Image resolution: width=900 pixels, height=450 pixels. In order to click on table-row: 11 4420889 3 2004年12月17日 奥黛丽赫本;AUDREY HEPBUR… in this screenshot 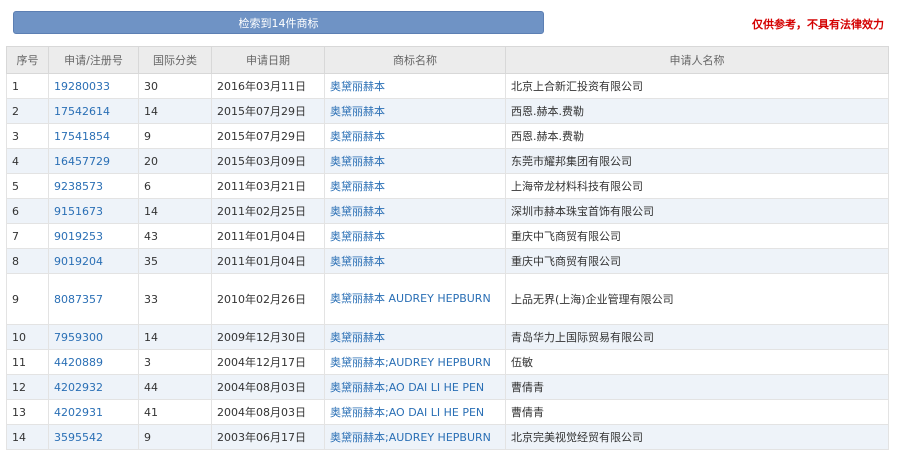, I will do `click(447, 362)`.